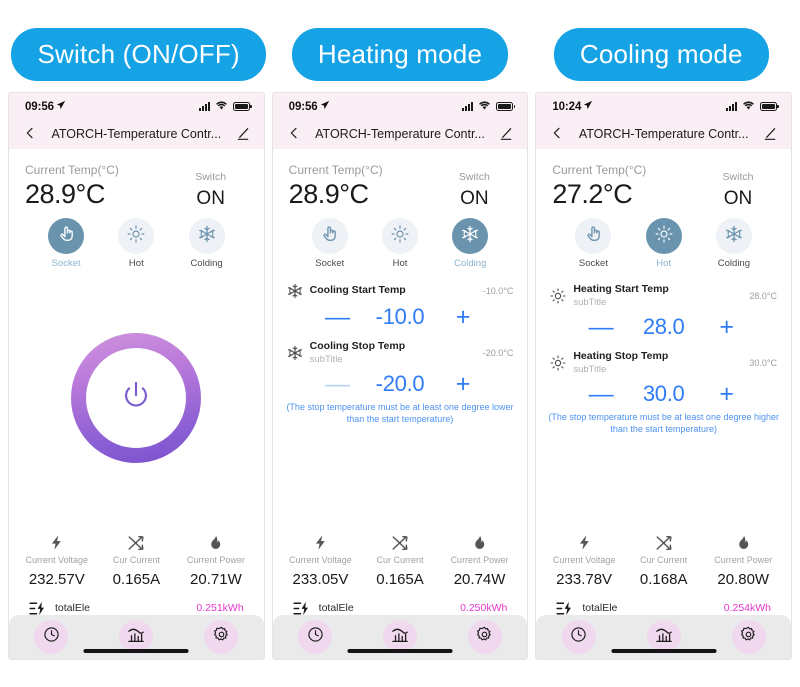 The image size is (800, 687). What do you see at coordinates (56, 579) in the screenshot?
I see `stat-value: 232.57V` at bounding box center [56, 579].